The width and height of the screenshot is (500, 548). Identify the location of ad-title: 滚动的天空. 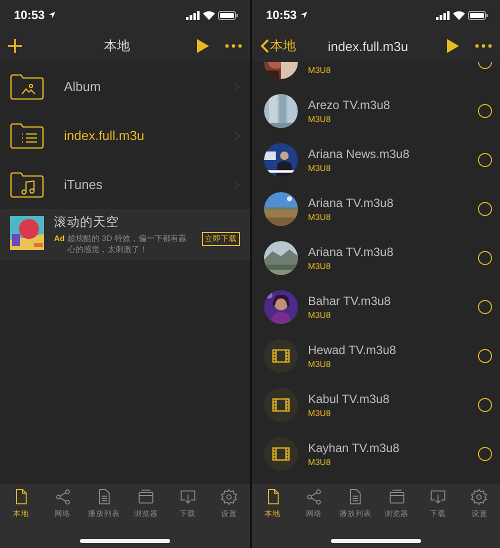
(87, 222).